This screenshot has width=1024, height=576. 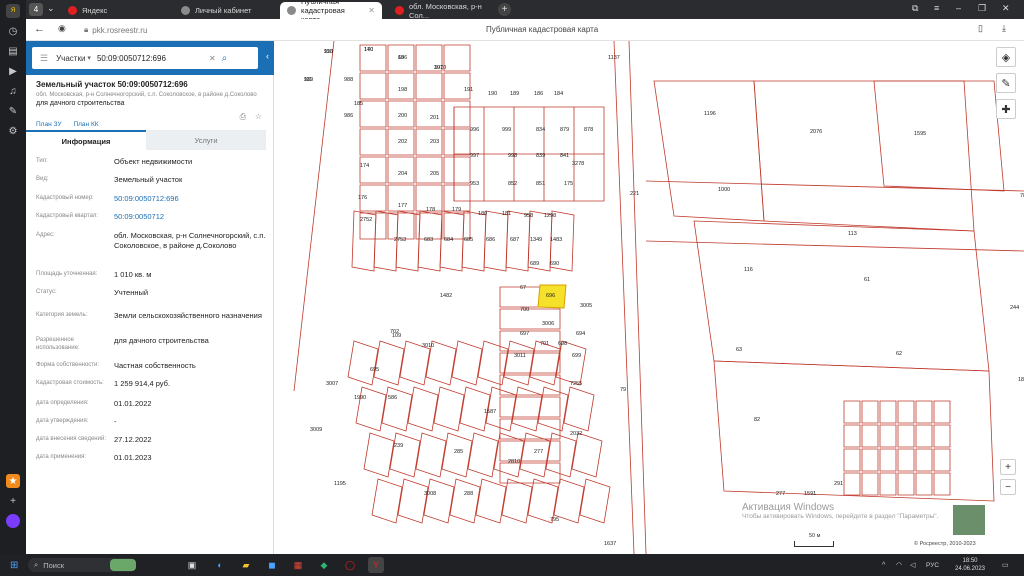 What do you see at coordinates (13, 51) in the screenshot?
I see `collections-icon: ▤` at bounding box center [13, 51].